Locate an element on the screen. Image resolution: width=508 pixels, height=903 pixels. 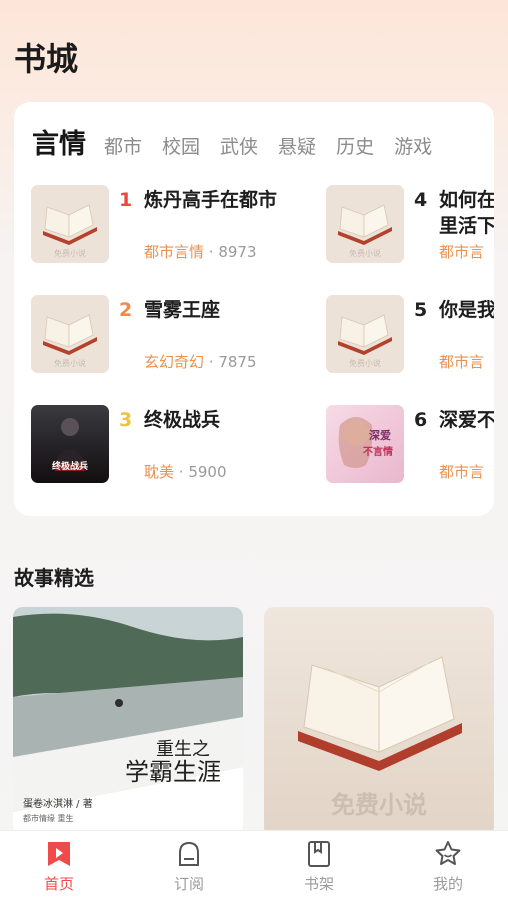
tab-mystery: 悬疑 is located at coordinates (297, 145).